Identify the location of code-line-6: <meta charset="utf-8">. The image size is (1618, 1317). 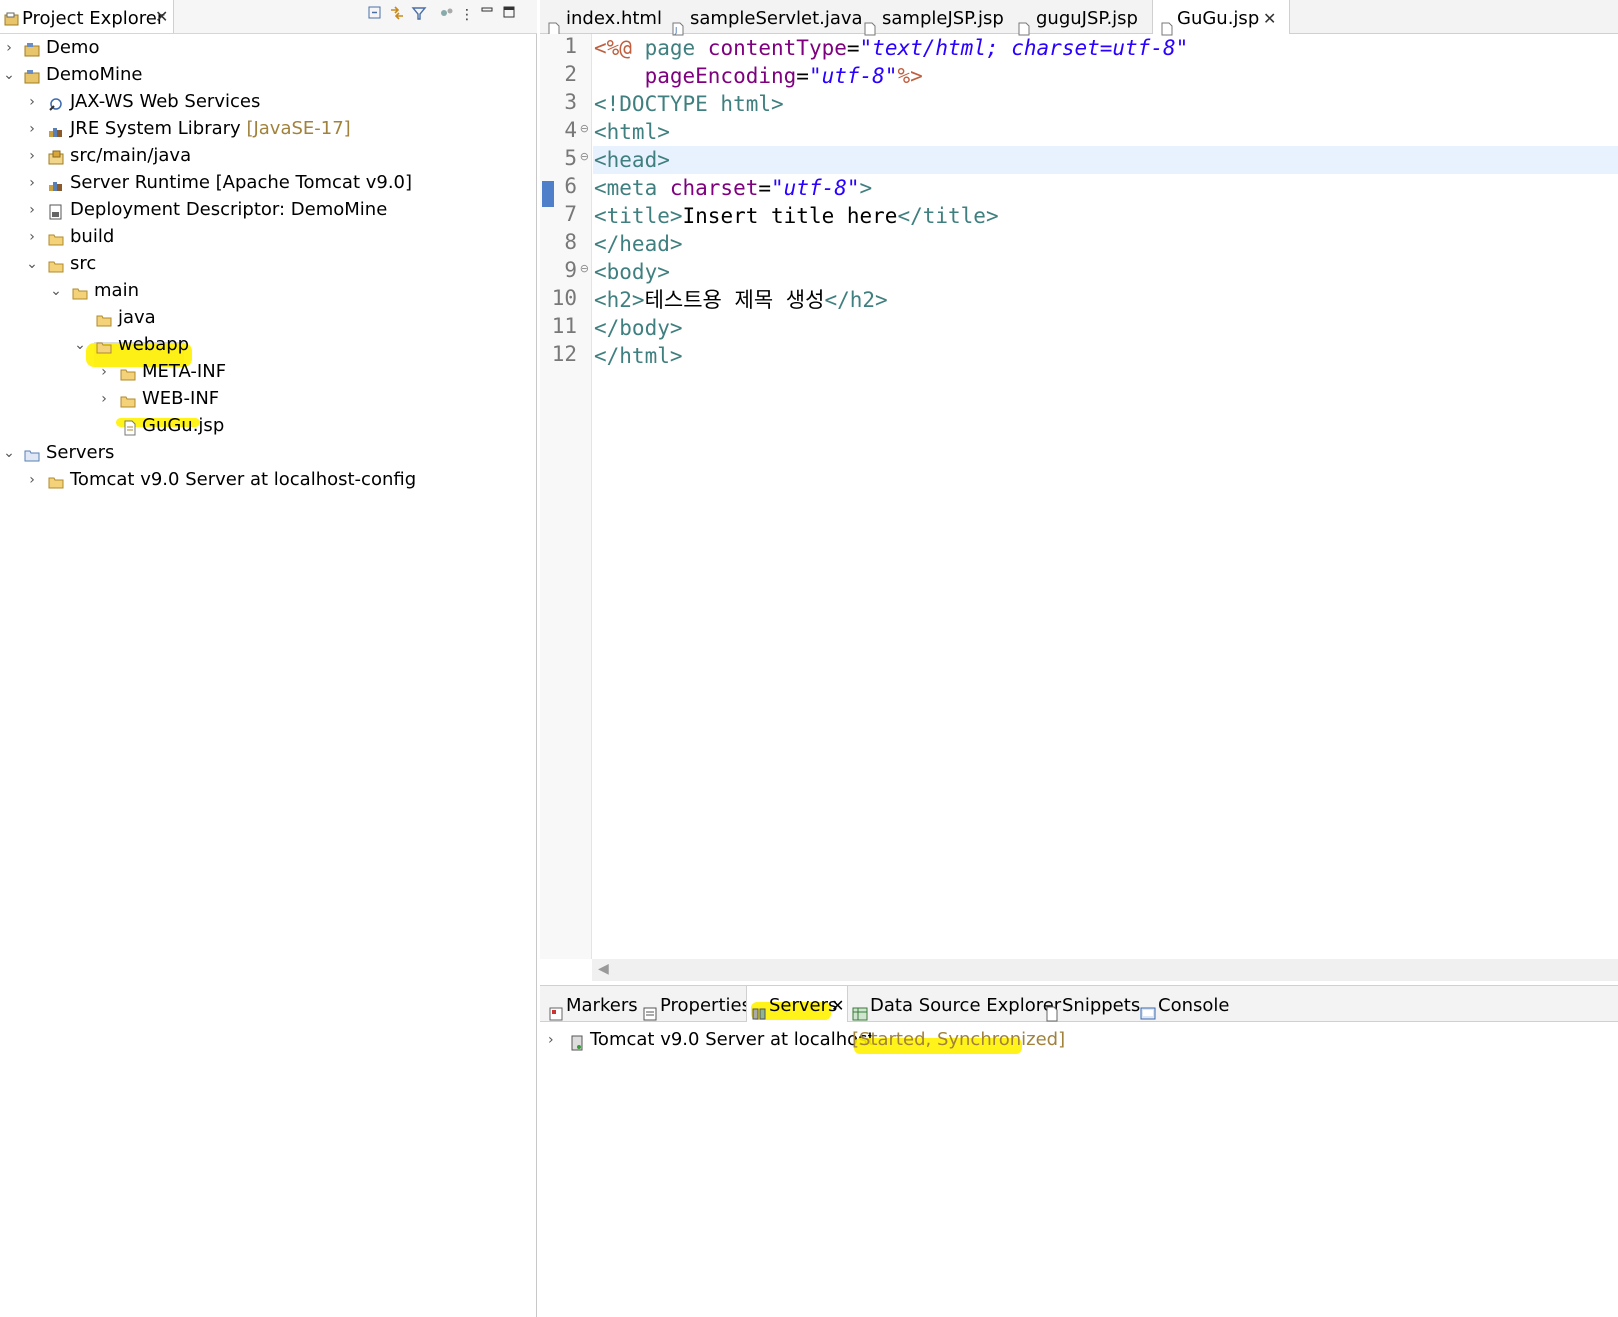
(733, 188).